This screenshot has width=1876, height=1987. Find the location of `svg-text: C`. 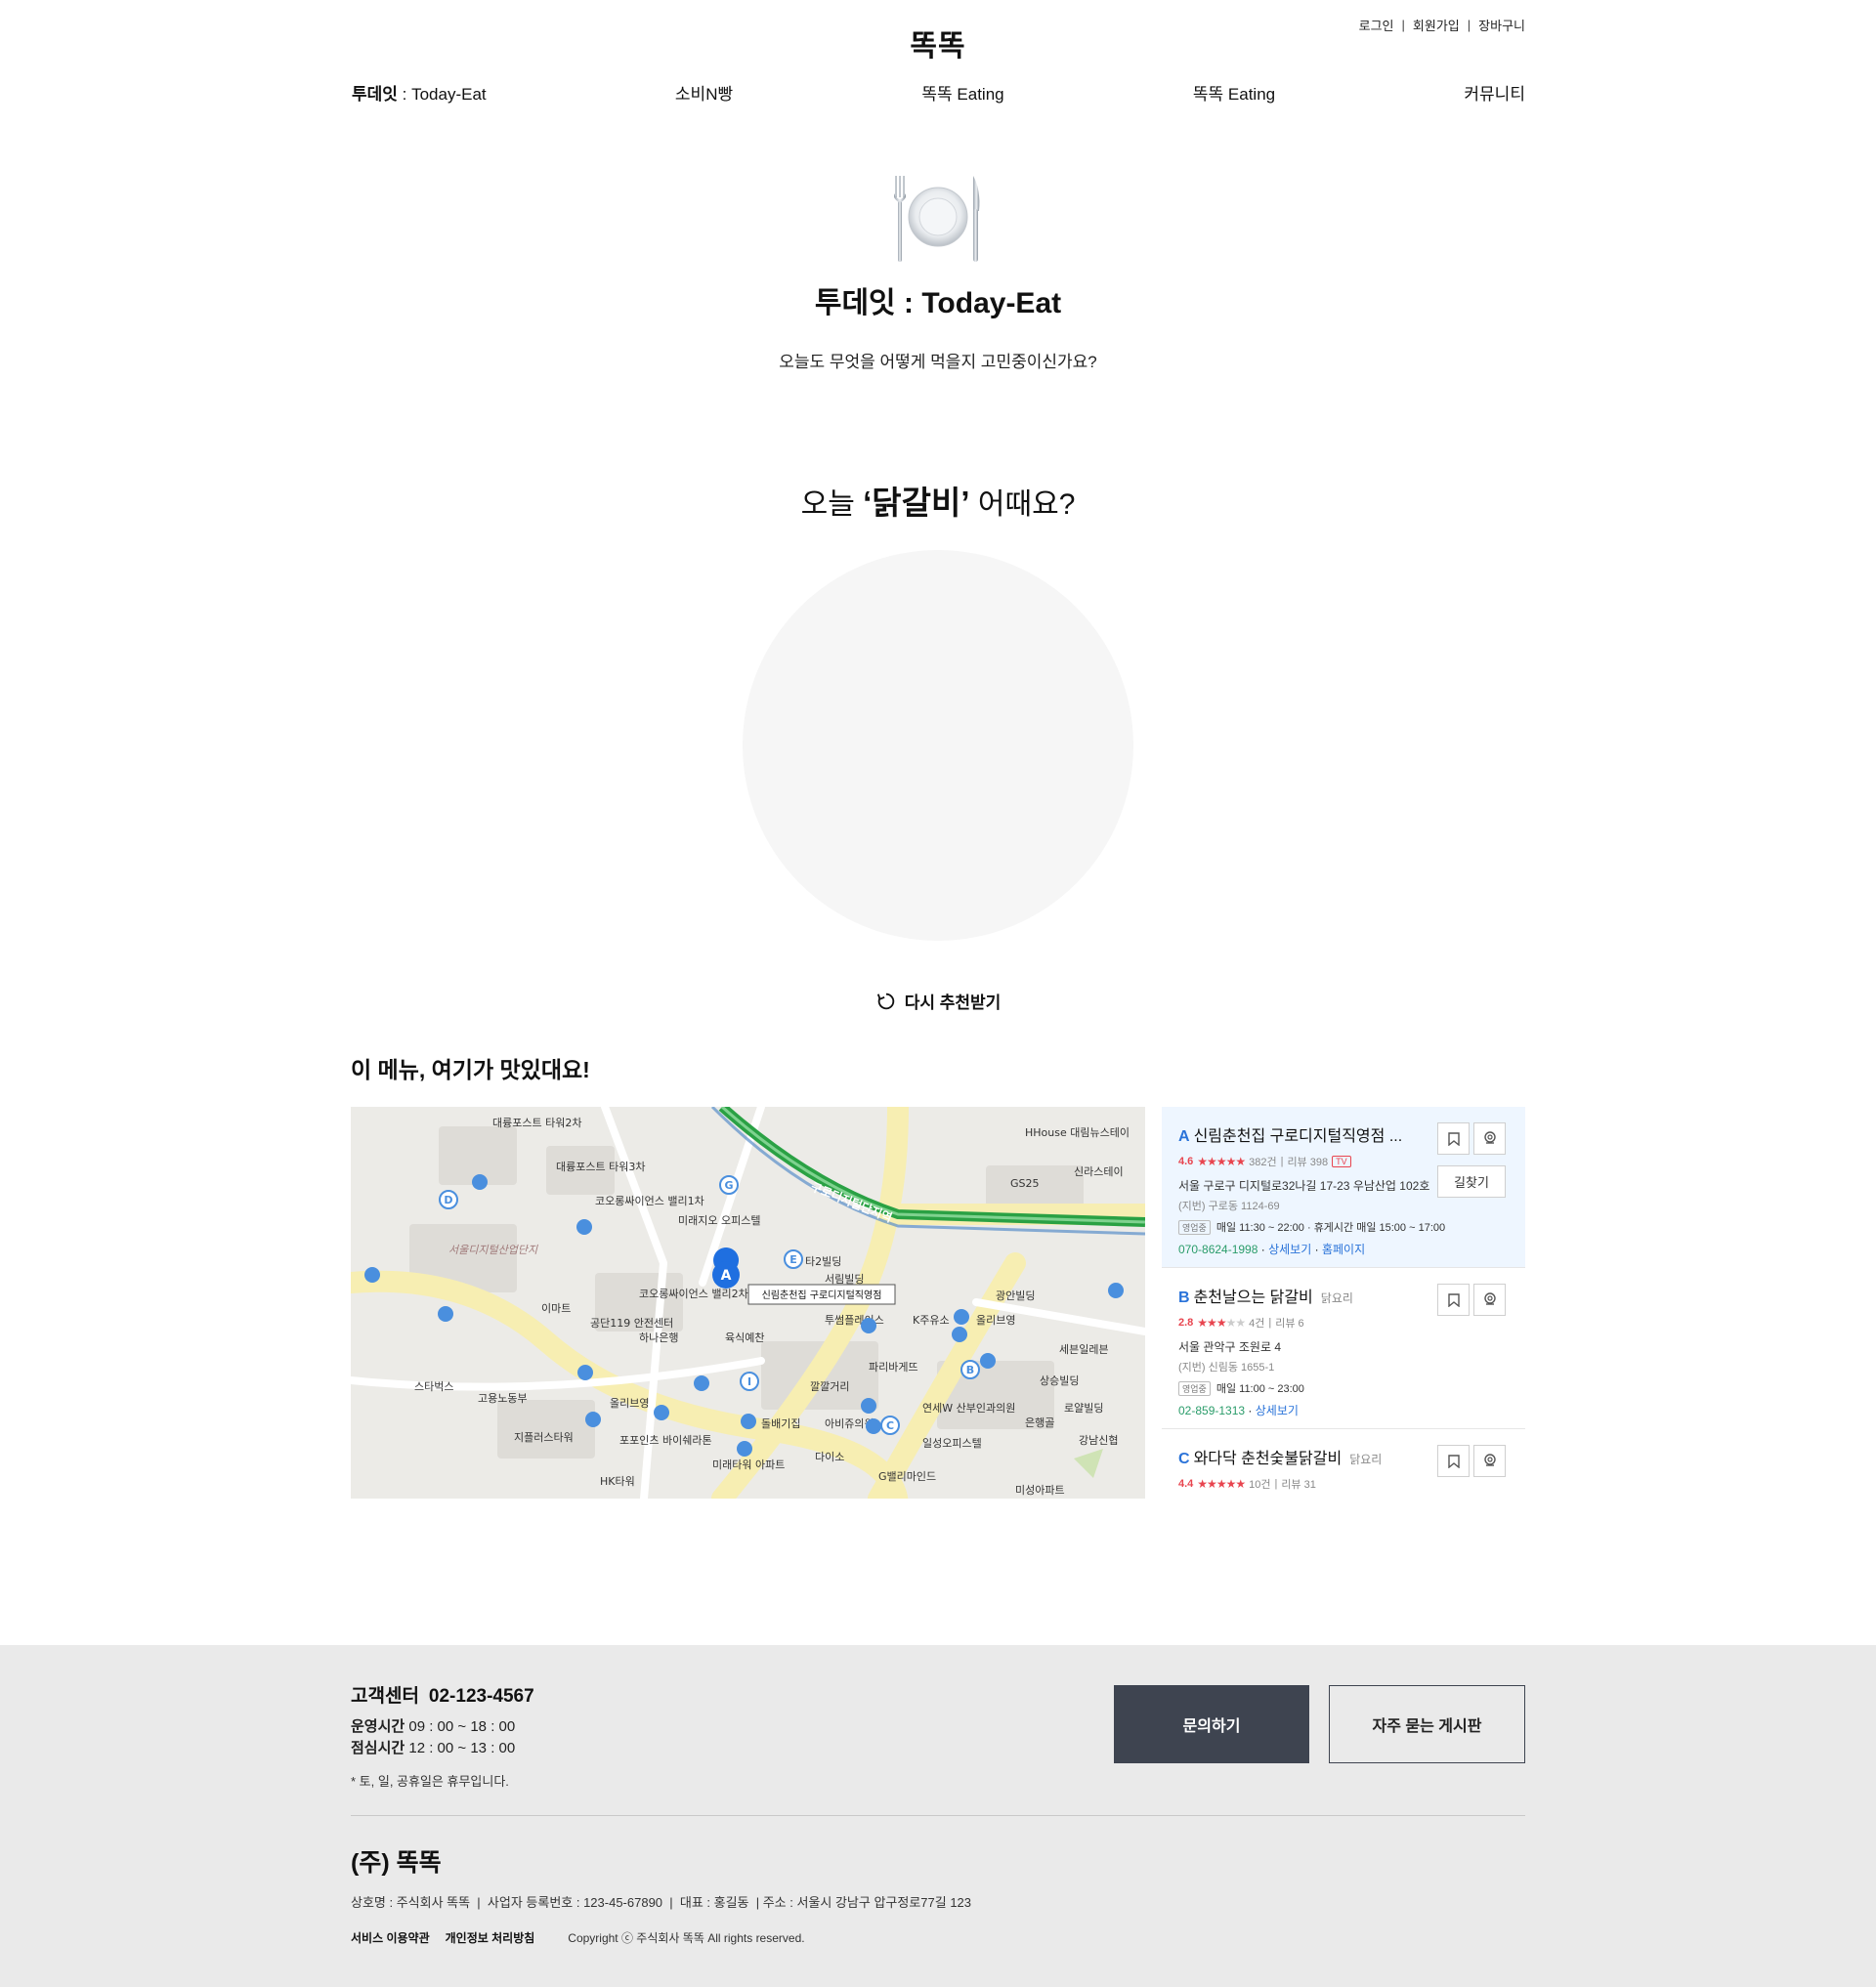

svg-text: C is located at coordinates (890, 1425).